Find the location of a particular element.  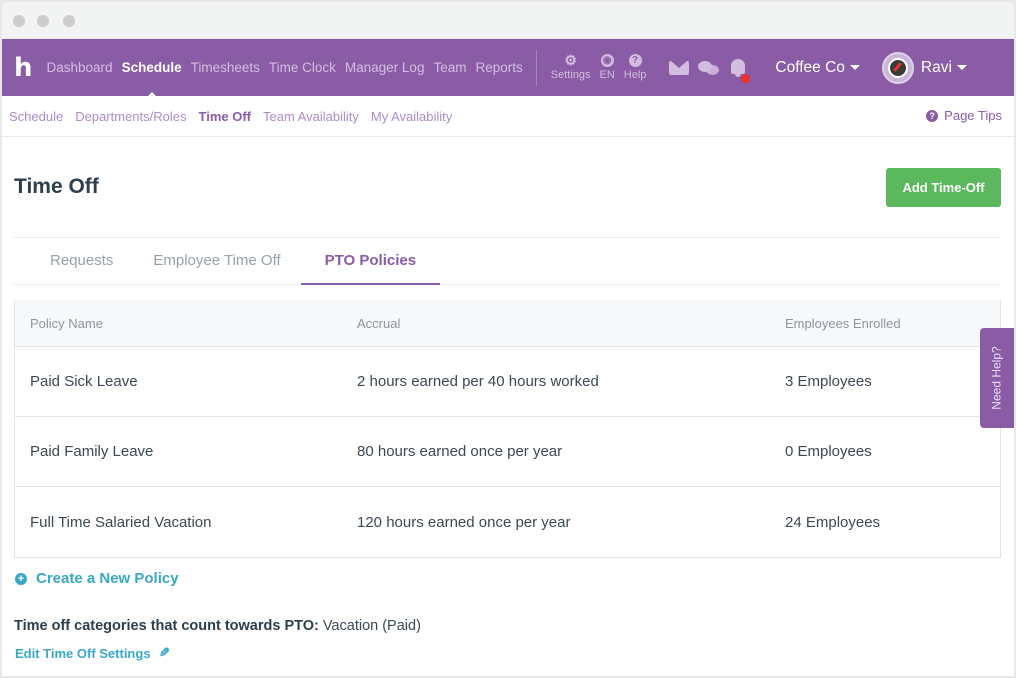

pto-categories-value: Vacation (Paid) is located at coordinates (369, 626).